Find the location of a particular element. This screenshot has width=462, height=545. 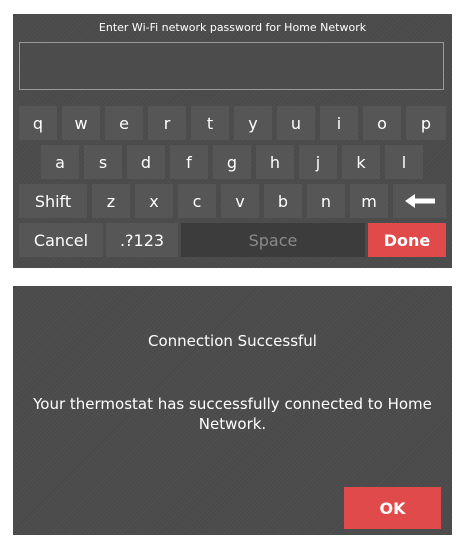

key-d: d is located at coordinates (146, 162).